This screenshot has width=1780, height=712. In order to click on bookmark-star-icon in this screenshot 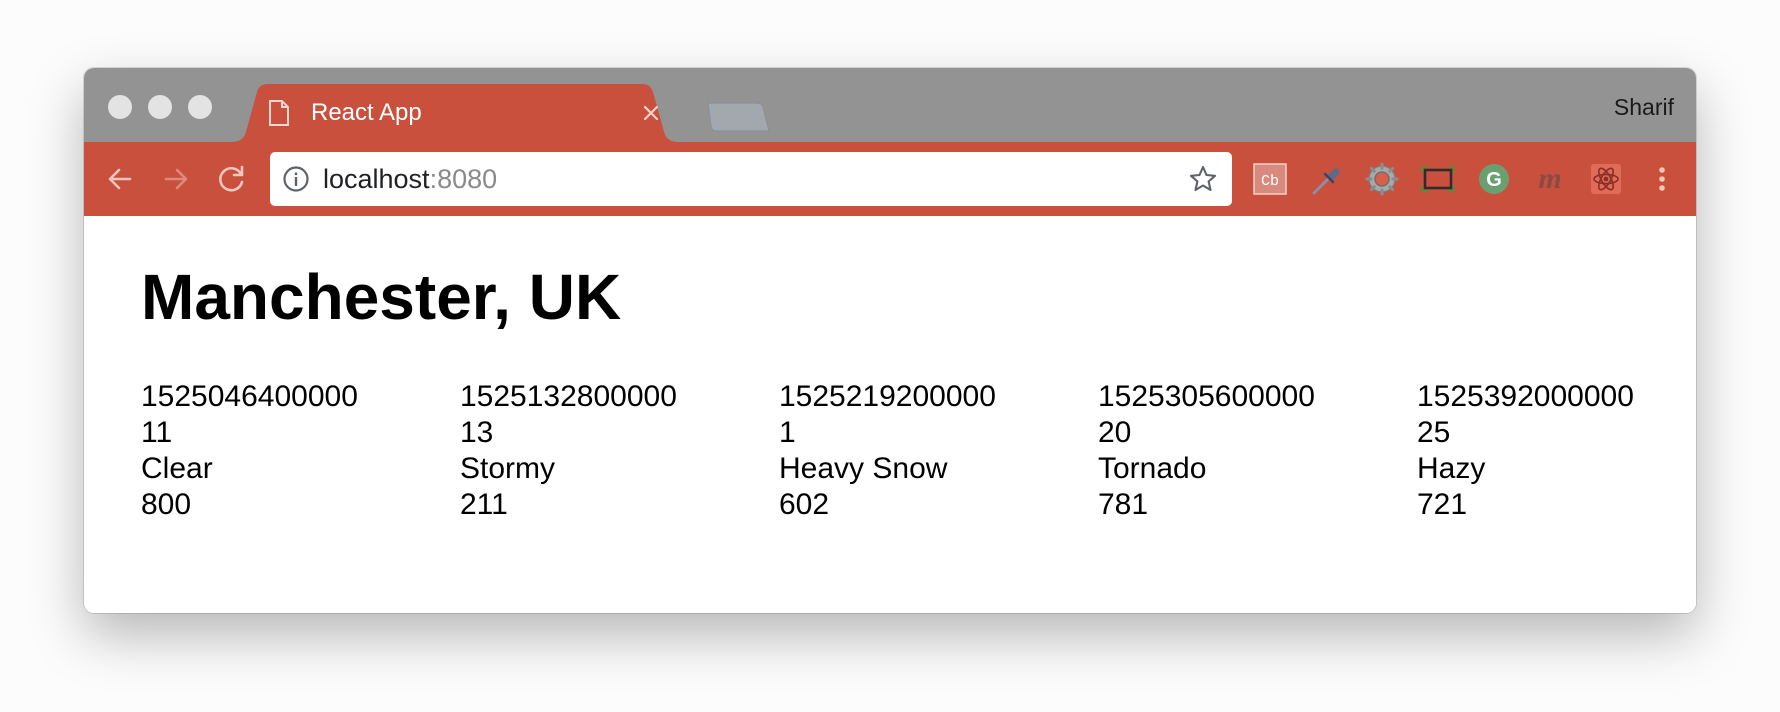, I will do `click(1203, 179)`.